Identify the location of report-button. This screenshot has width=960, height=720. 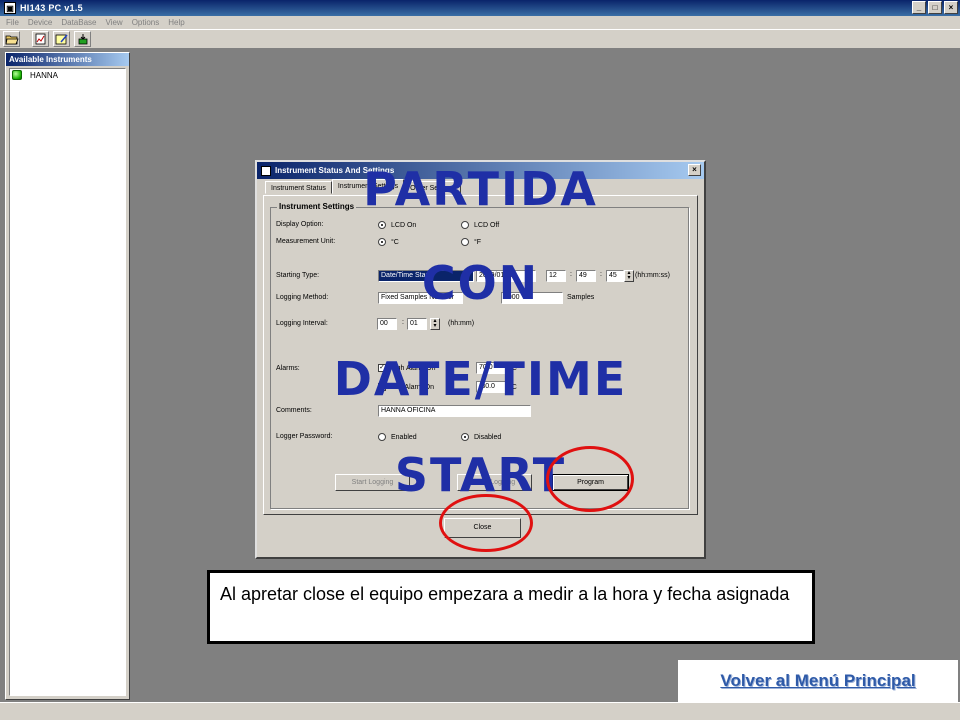
(40, 39).